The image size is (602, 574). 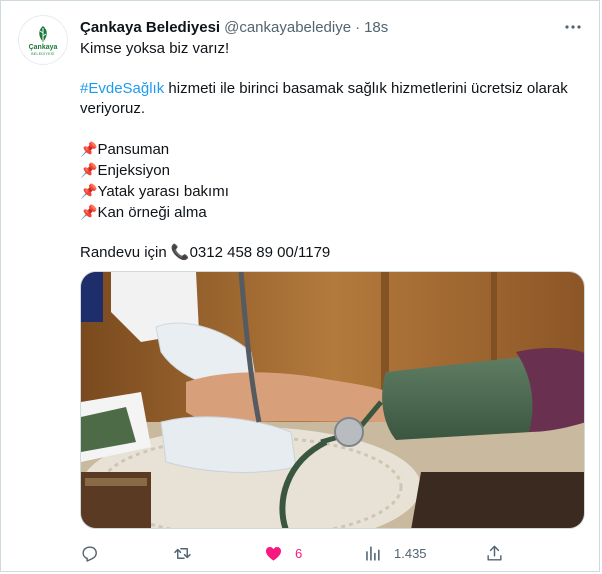 I want to click on reply-icon, so click(x=89, y=553).